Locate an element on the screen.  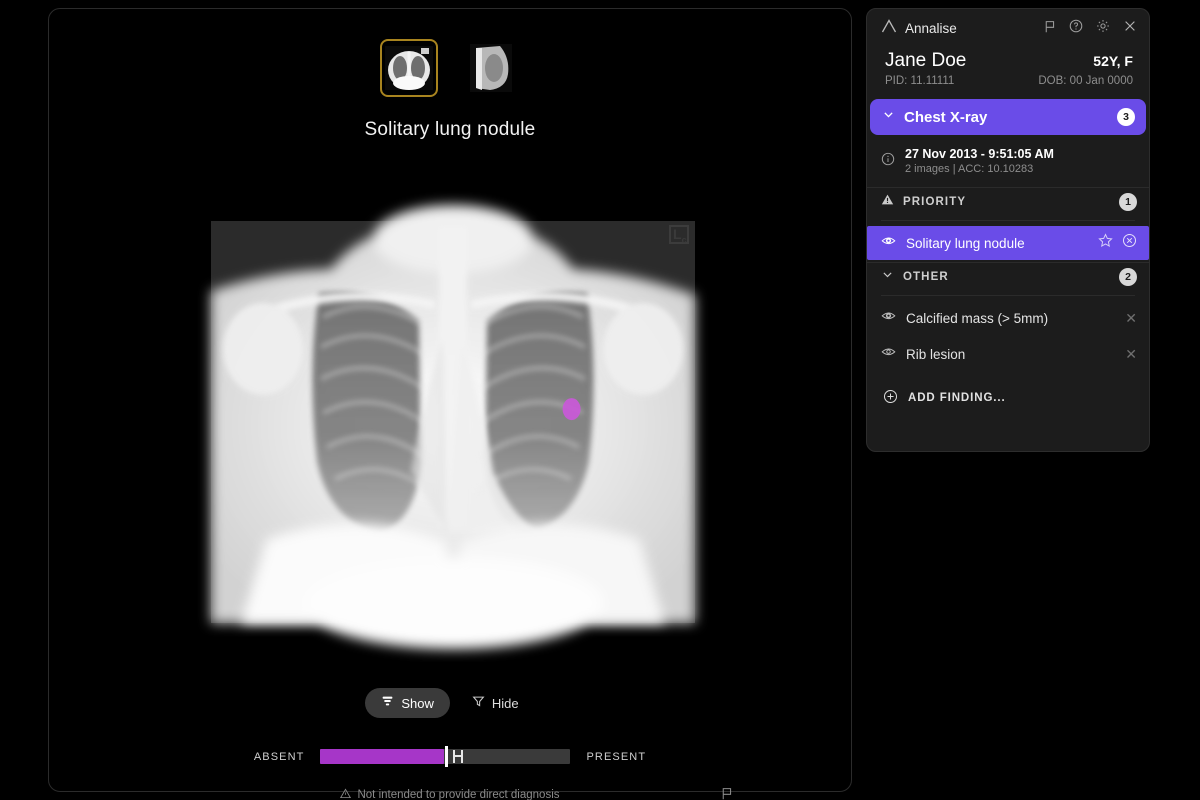
section-title-other: OTHER is located at coordinates (926, 277).